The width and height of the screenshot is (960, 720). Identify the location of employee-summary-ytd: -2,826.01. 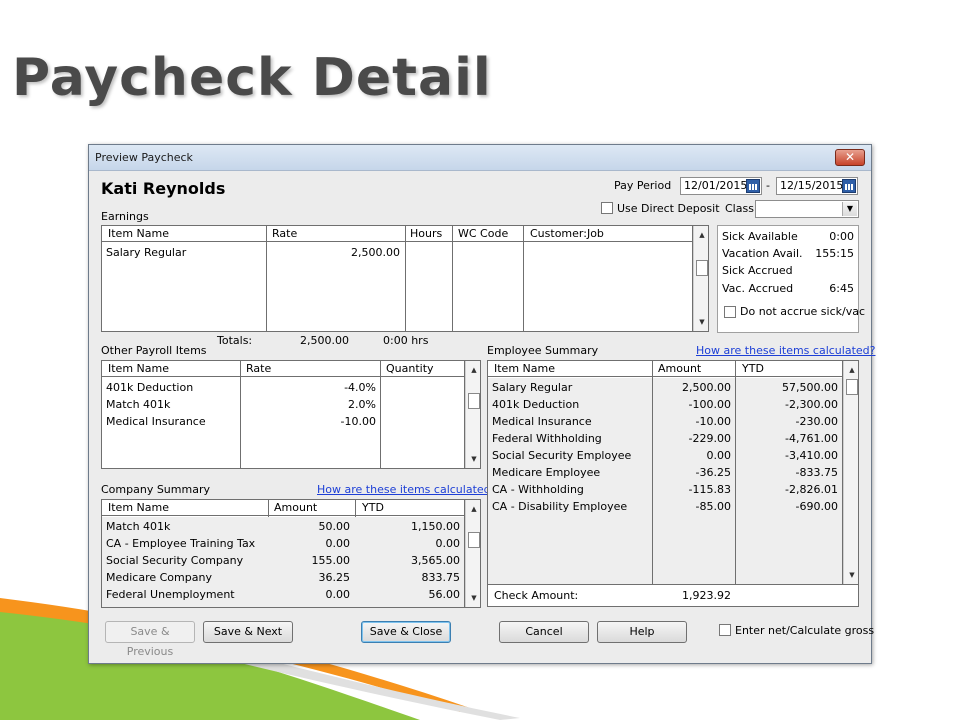
(811, 489).